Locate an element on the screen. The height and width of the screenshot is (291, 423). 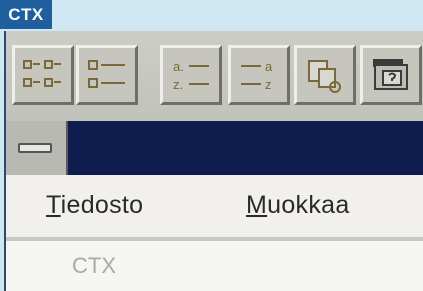
system-menu-button is located at coordinates (37, 148).